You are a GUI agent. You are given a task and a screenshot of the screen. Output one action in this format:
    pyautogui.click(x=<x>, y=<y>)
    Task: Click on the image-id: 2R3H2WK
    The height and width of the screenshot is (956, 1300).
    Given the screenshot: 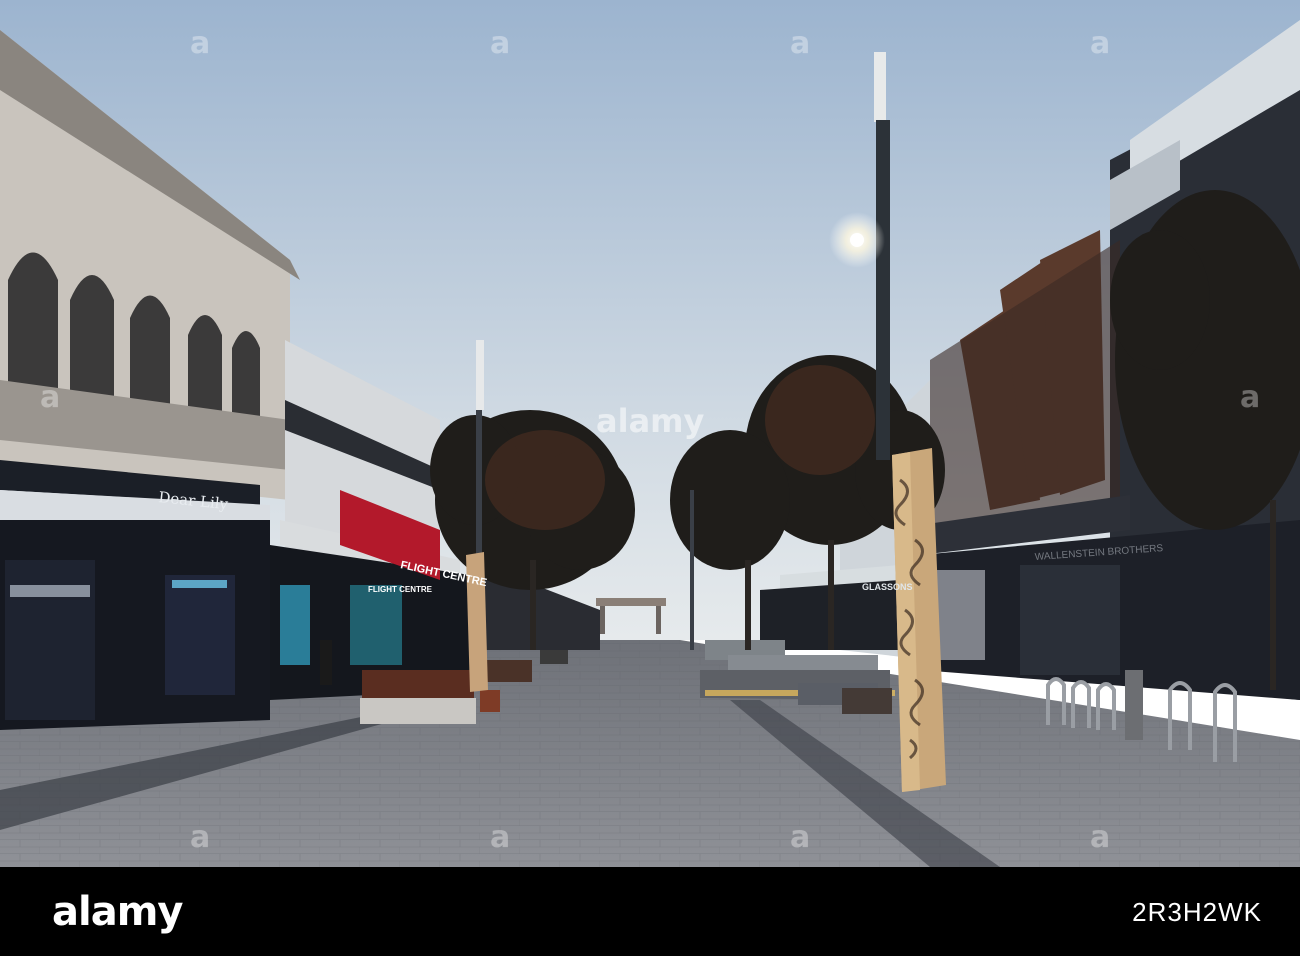 What is the action you would take?
    pyautogui.click(x=1197, y=912)
    